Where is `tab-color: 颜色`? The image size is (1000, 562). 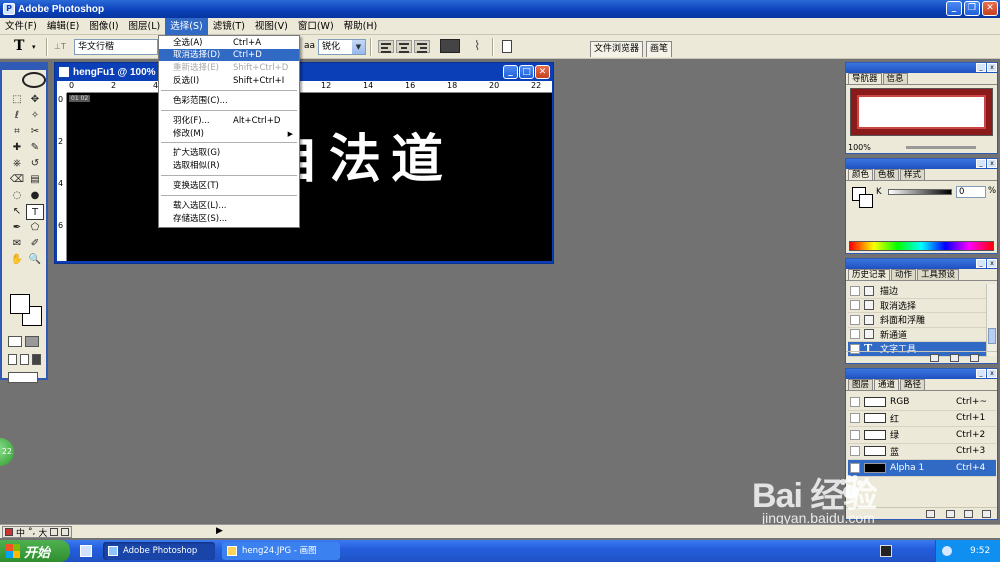
tab-color: 颜色 is located at coordinates (861, 174).